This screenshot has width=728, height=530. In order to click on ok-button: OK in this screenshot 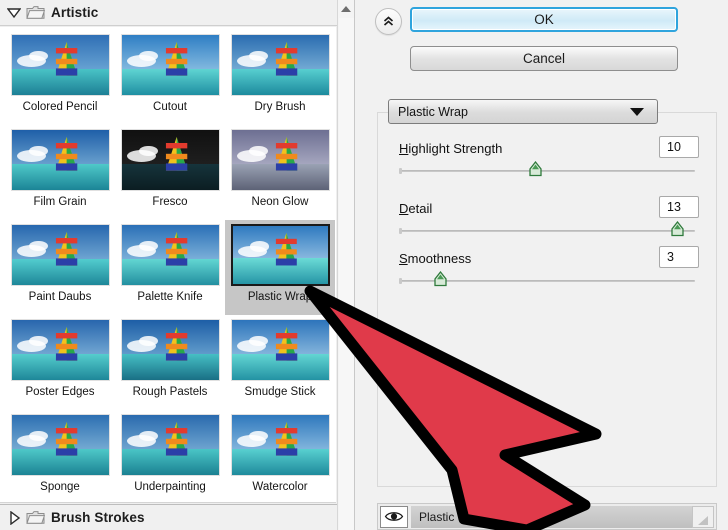, I will do `click(544, 19)`.